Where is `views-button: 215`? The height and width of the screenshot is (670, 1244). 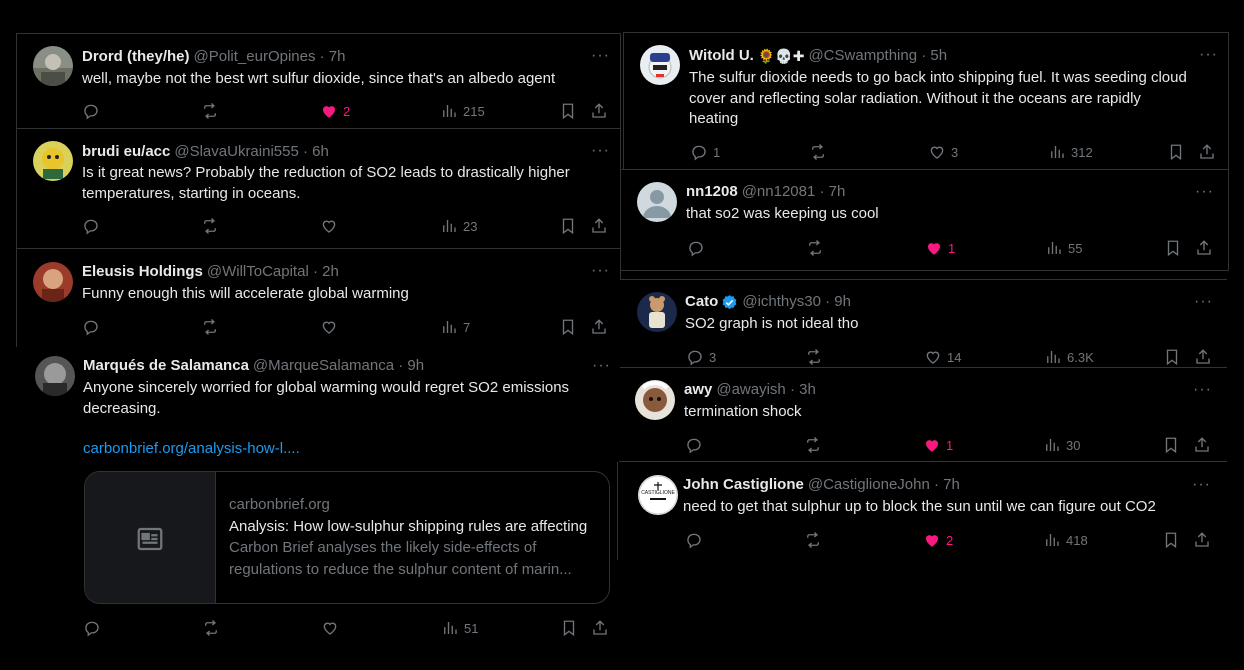
views-button: 215 is located at coordinates (462, 111).